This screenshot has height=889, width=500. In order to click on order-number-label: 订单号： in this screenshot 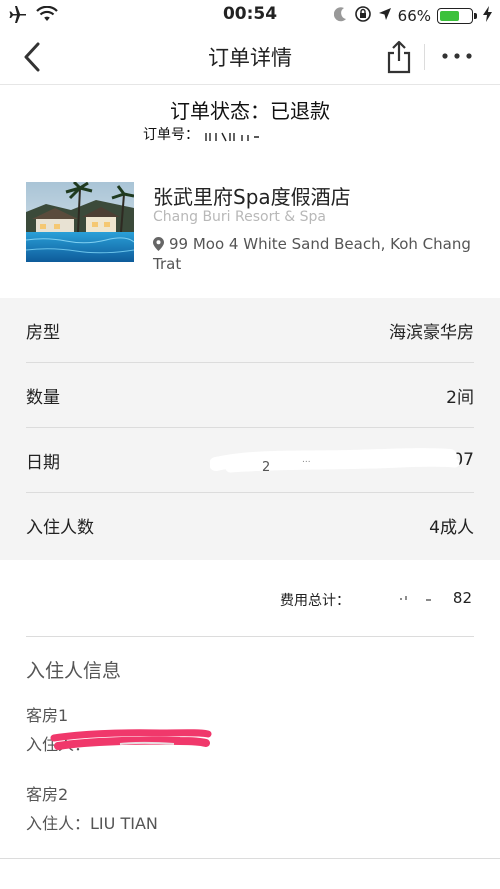, I will do `click(171, 135)`.